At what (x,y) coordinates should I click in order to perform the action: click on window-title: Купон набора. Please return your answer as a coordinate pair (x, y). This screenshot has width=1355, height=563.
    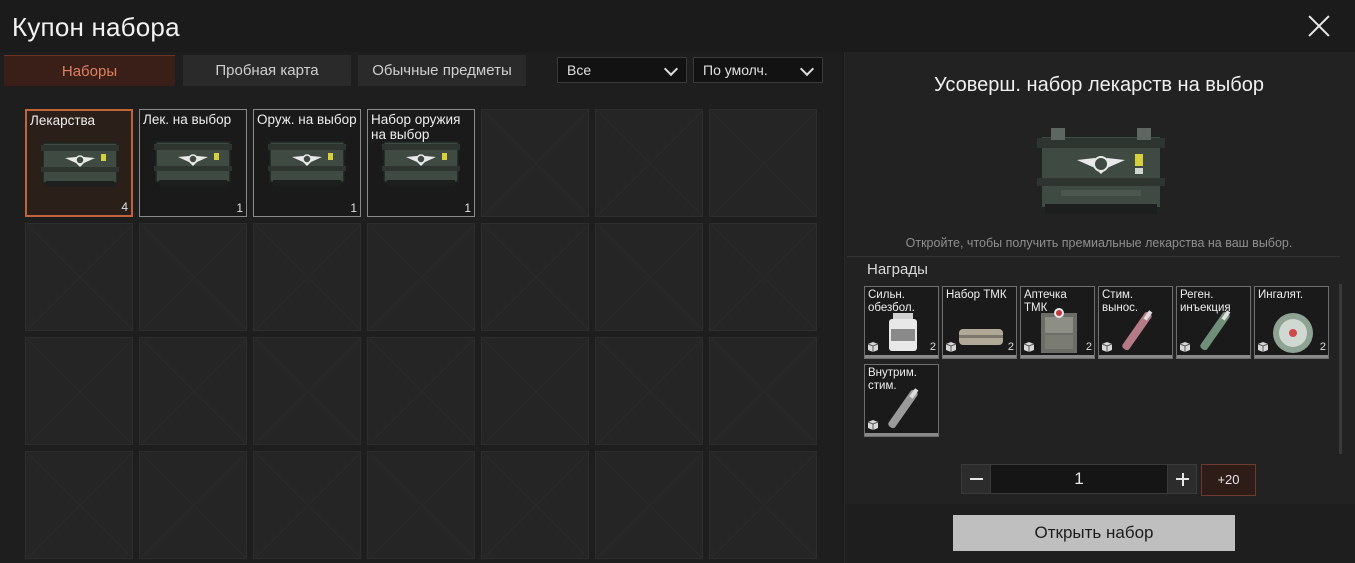
    Looking at the image, I should click on (96, 27).